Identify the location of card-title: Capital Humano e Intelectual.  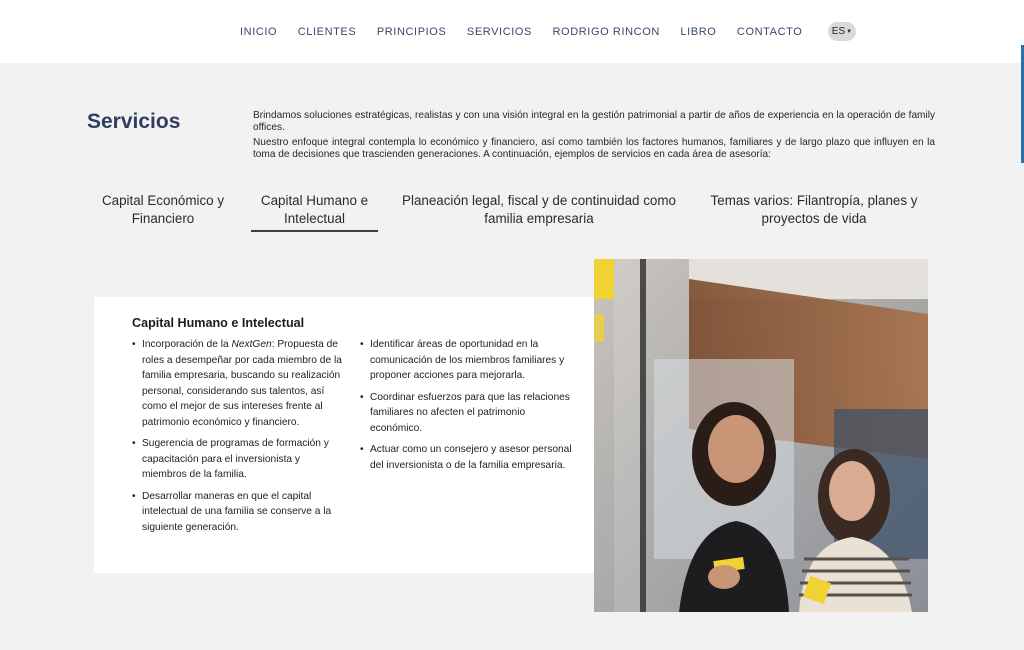
(218, 323).